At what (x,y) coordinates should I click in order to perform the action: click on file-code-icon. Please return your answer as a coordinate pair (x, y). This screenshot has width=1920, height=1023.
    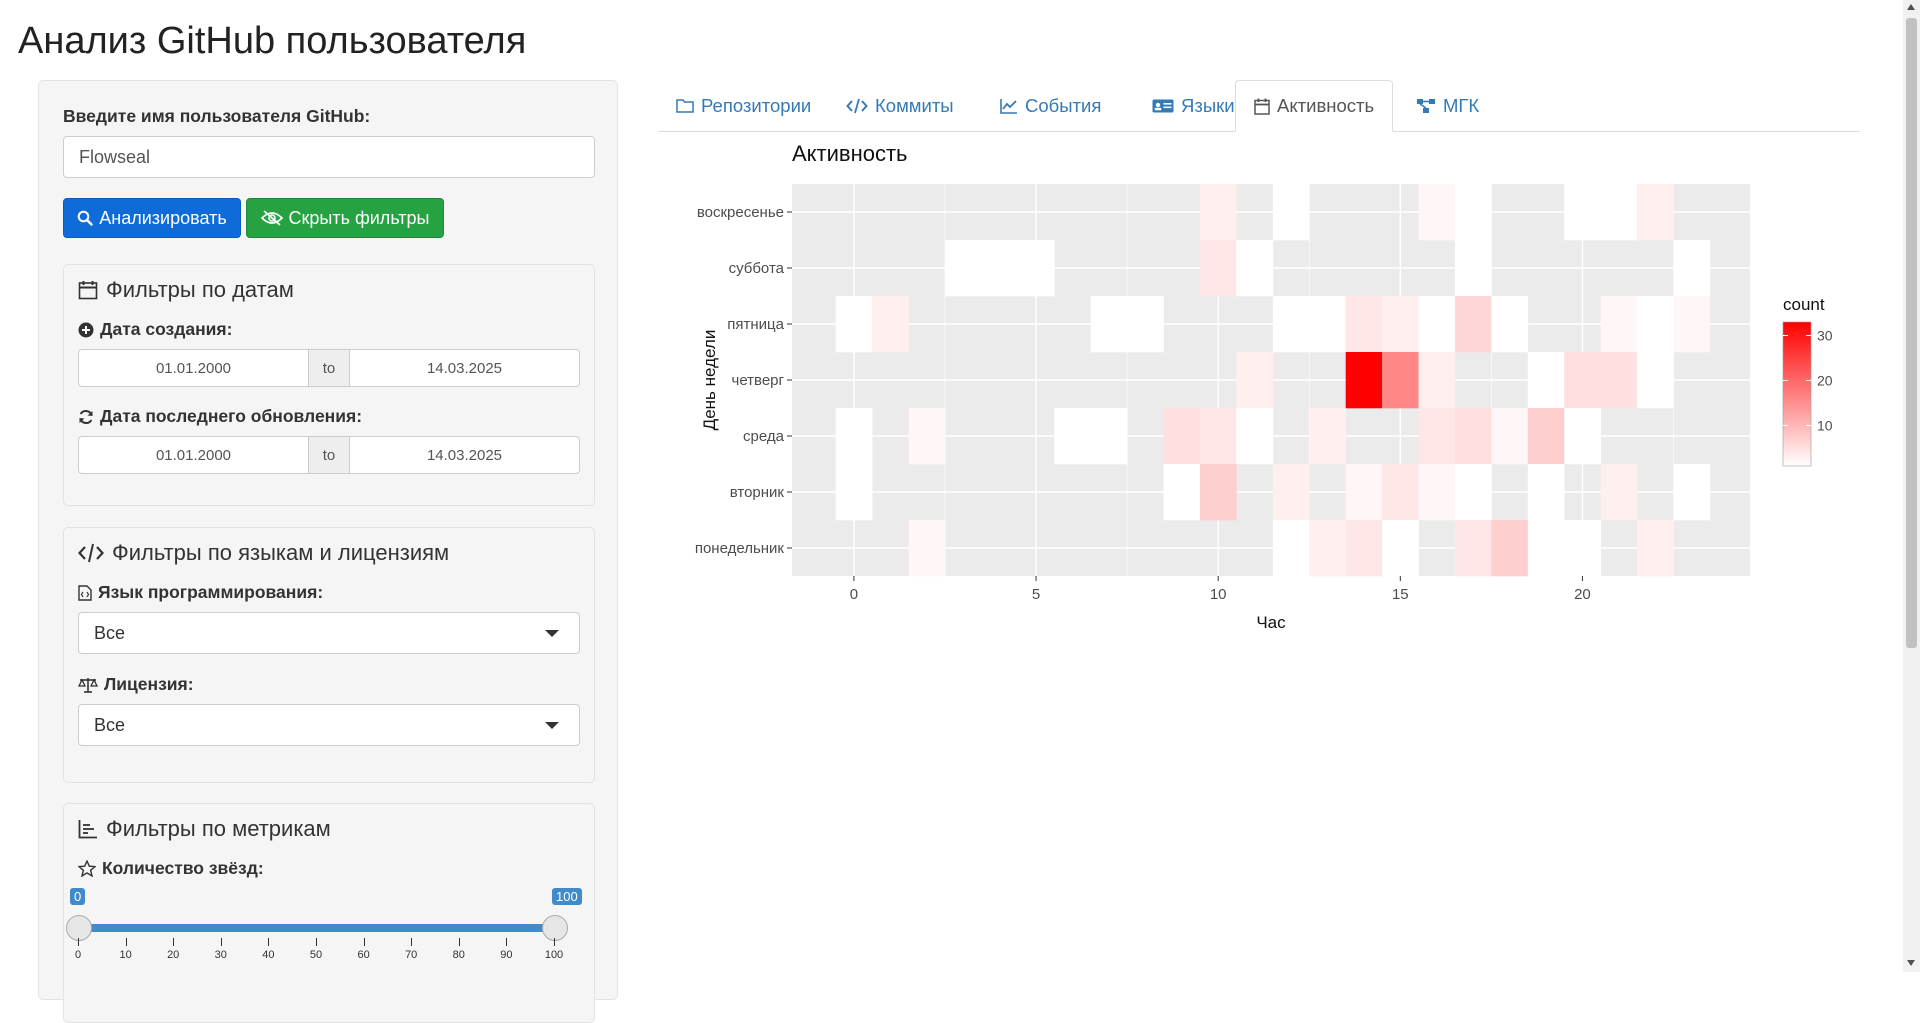
    Looking at the image, I should click on (85, 592).